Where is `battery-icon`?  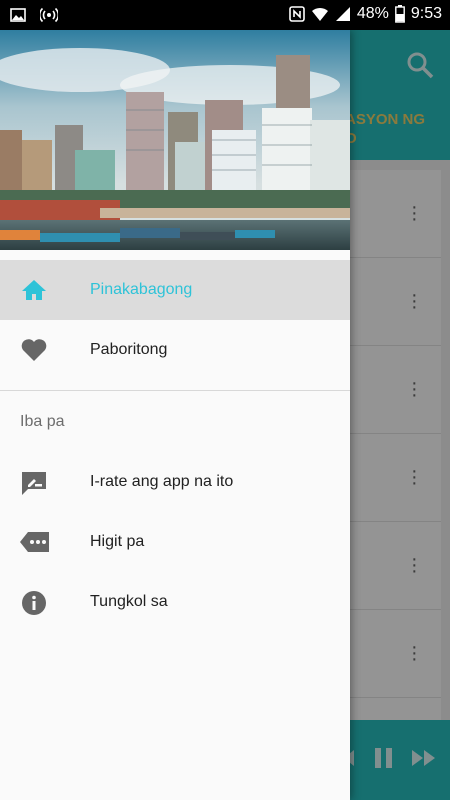 battery-icon is located at coordinates (399, 14).